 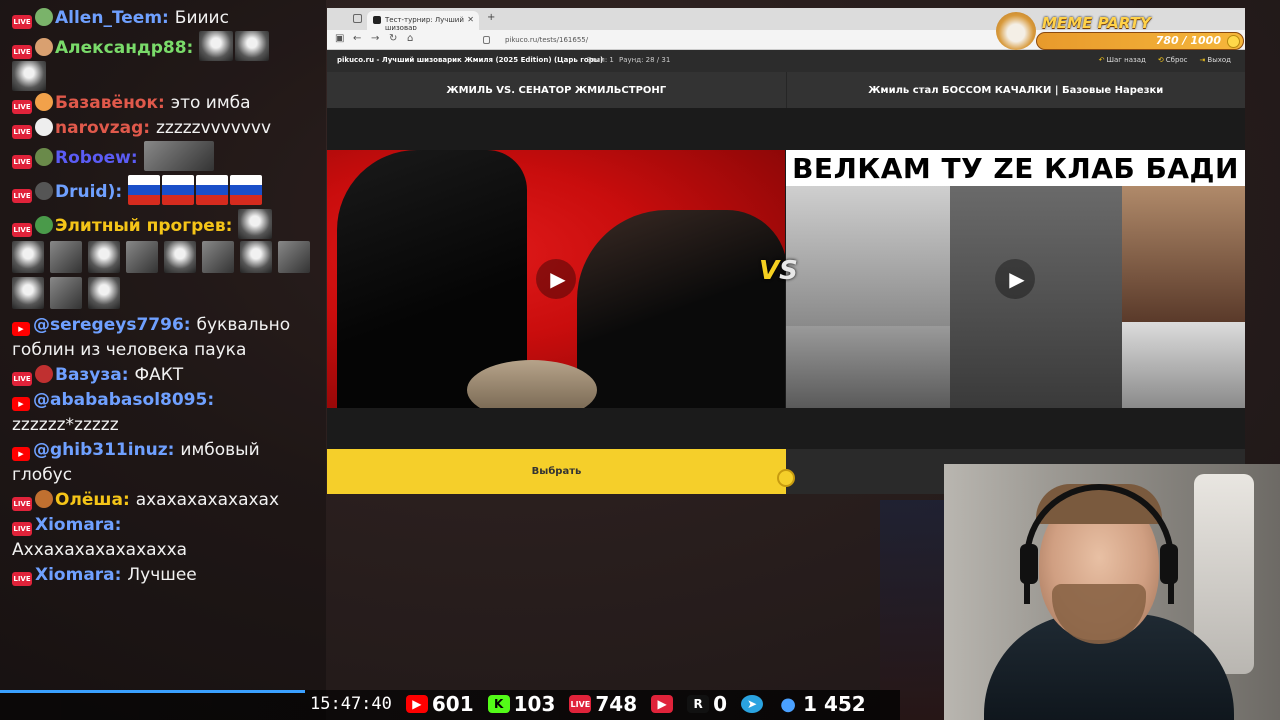 I want to click on right-video: ВЕЛКАМ ТУ ZE КЛАБ БАДИ ▶, so click(x=1015, y=279).